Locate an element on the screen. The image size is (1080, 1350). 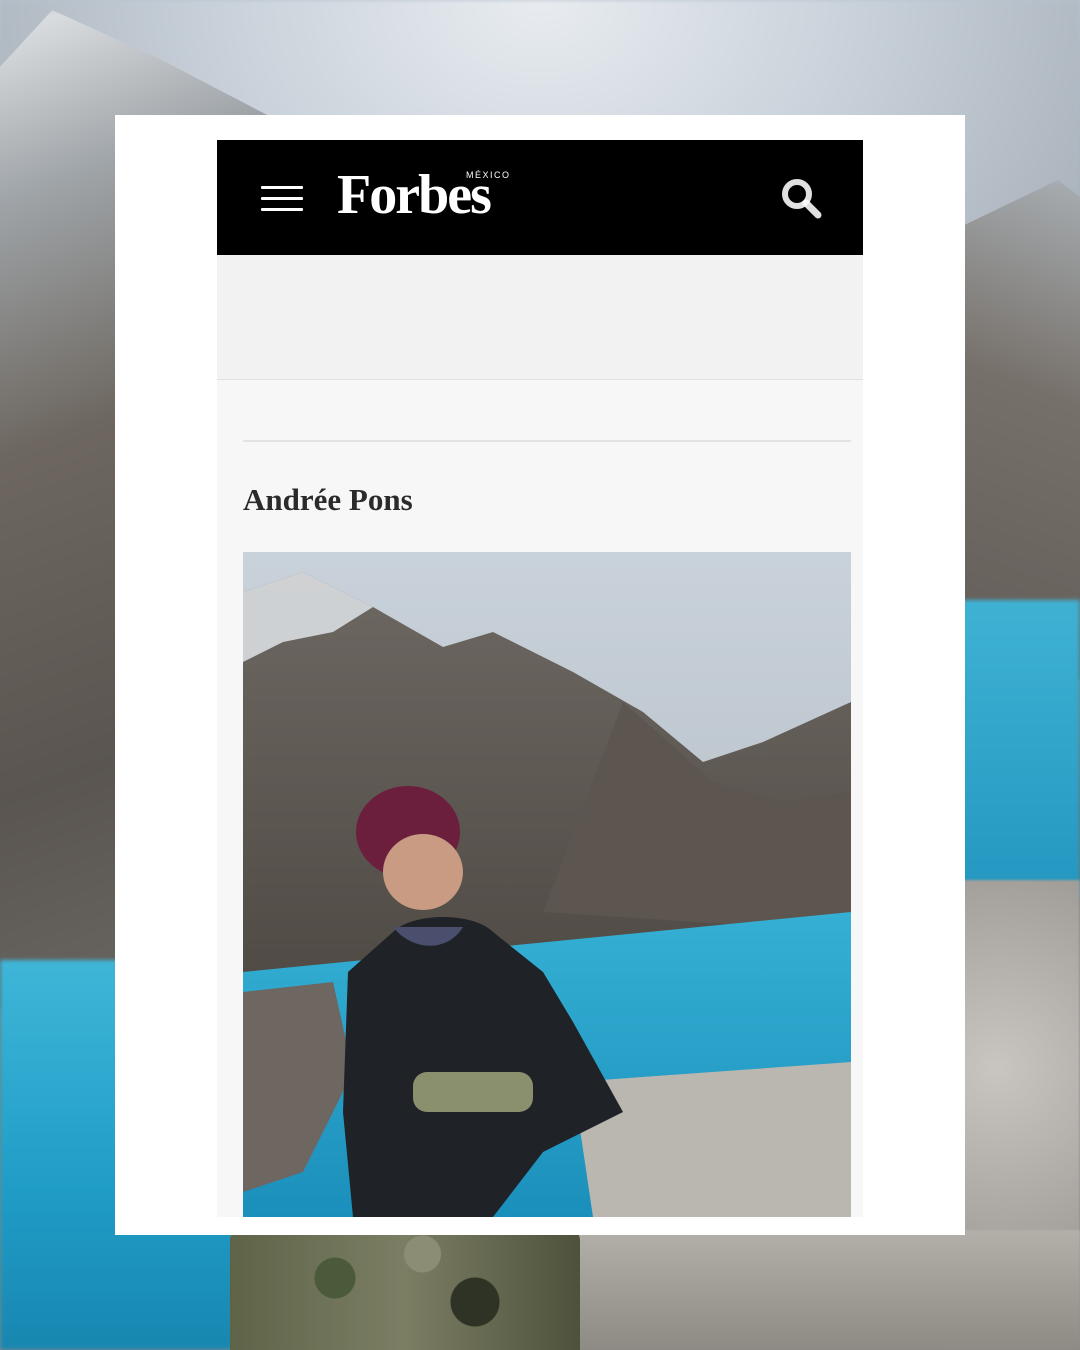
hamburger-menu-icon is located at coordinates (283, 199).